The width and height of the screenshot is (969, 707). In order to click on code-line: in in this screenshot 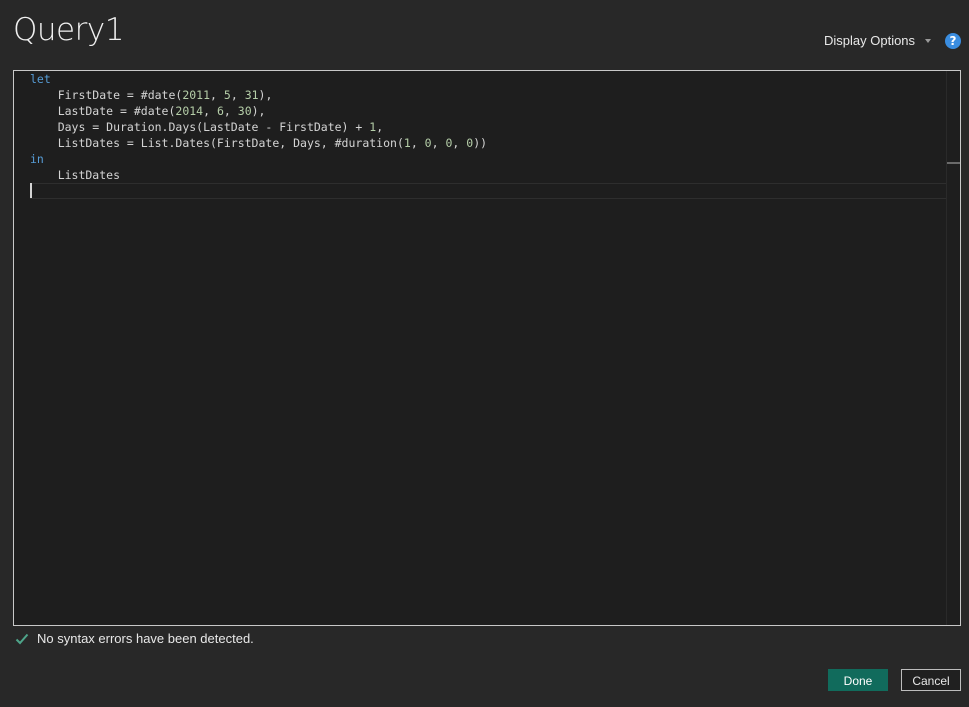, I will do `click(487, 159)`.